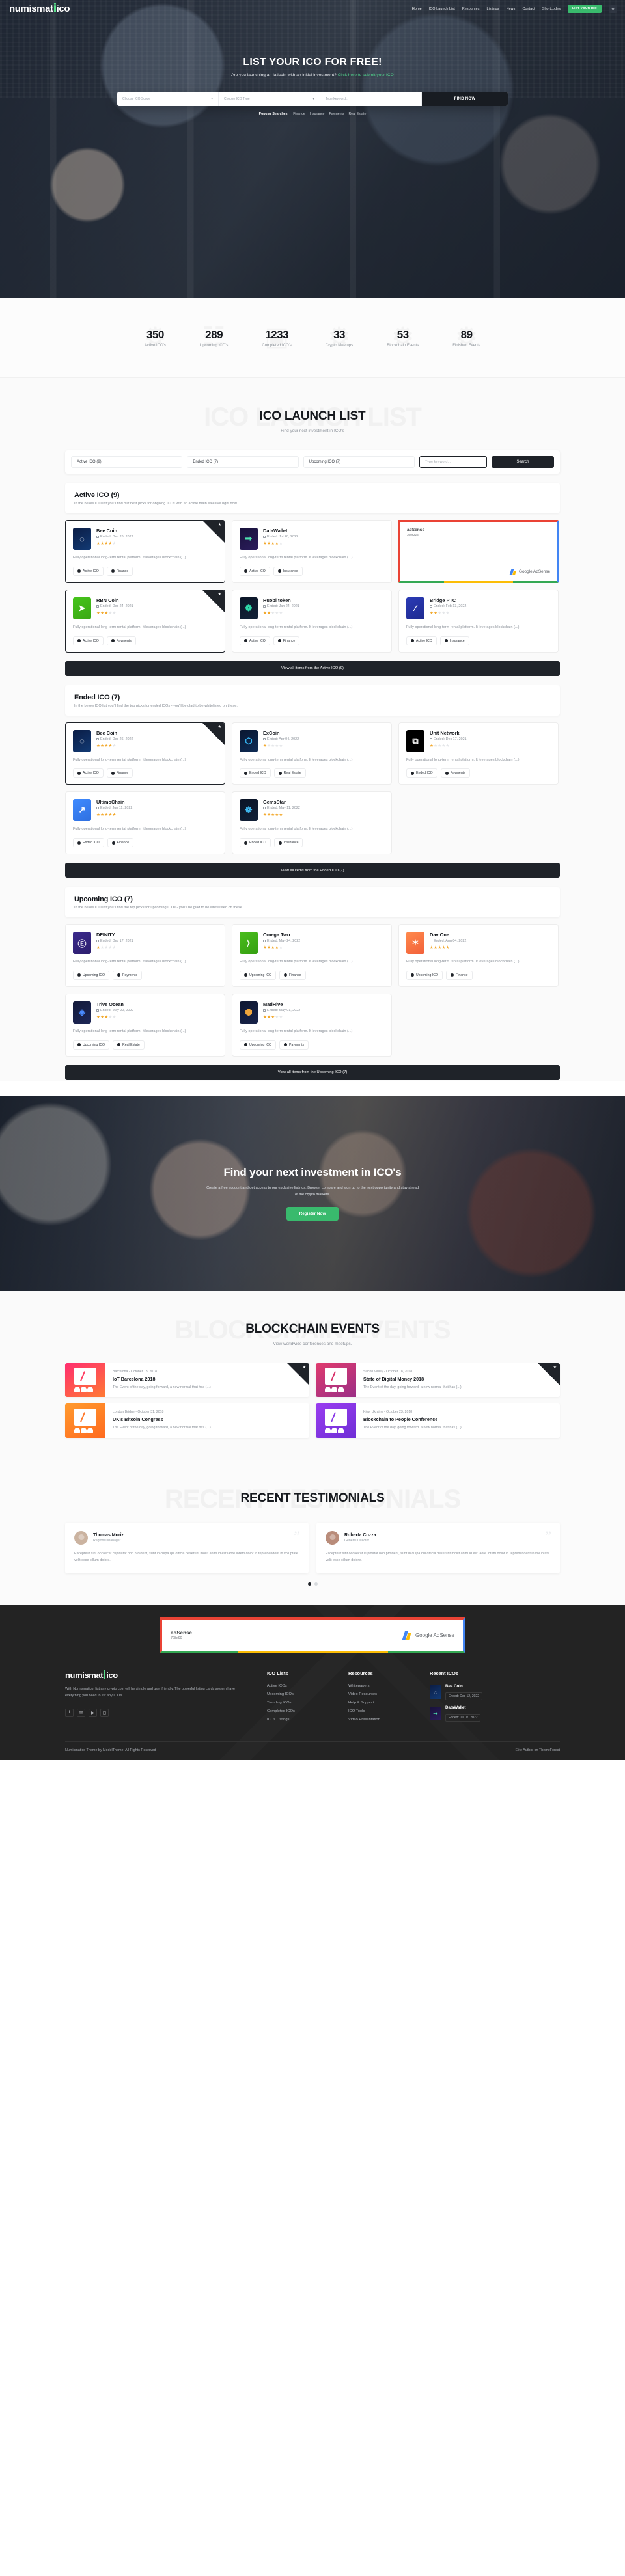 The height and width of the screenshot is (2576, 625). What do you see at coordinates (528, 9) in the screenshot?
I see `nav-item-contact: Contact` at bounding box center [528, 9].